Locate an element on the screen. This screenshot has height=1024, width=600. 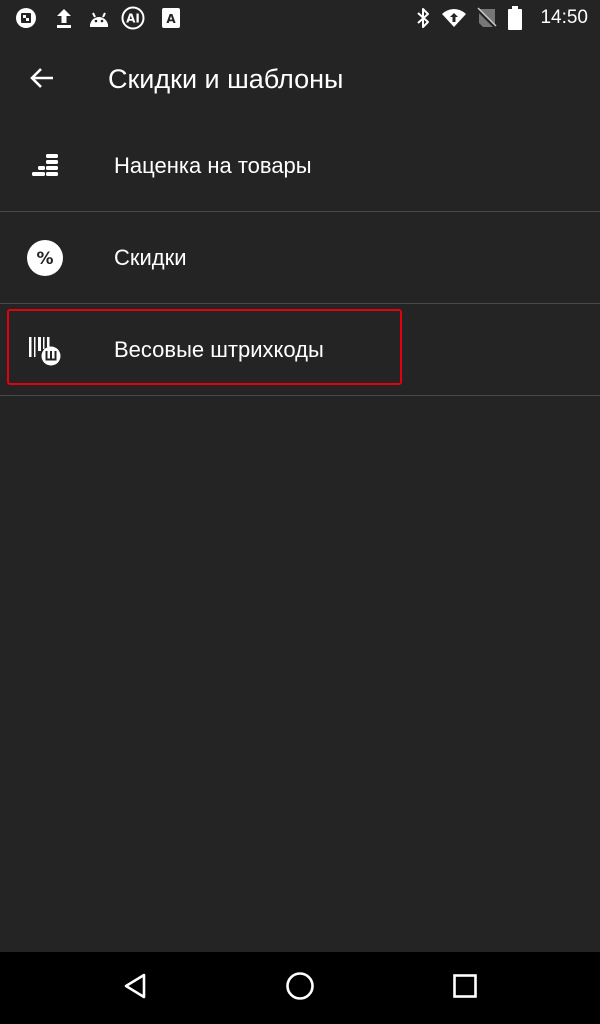
wifi-icon is located at coordinates (454, 18).